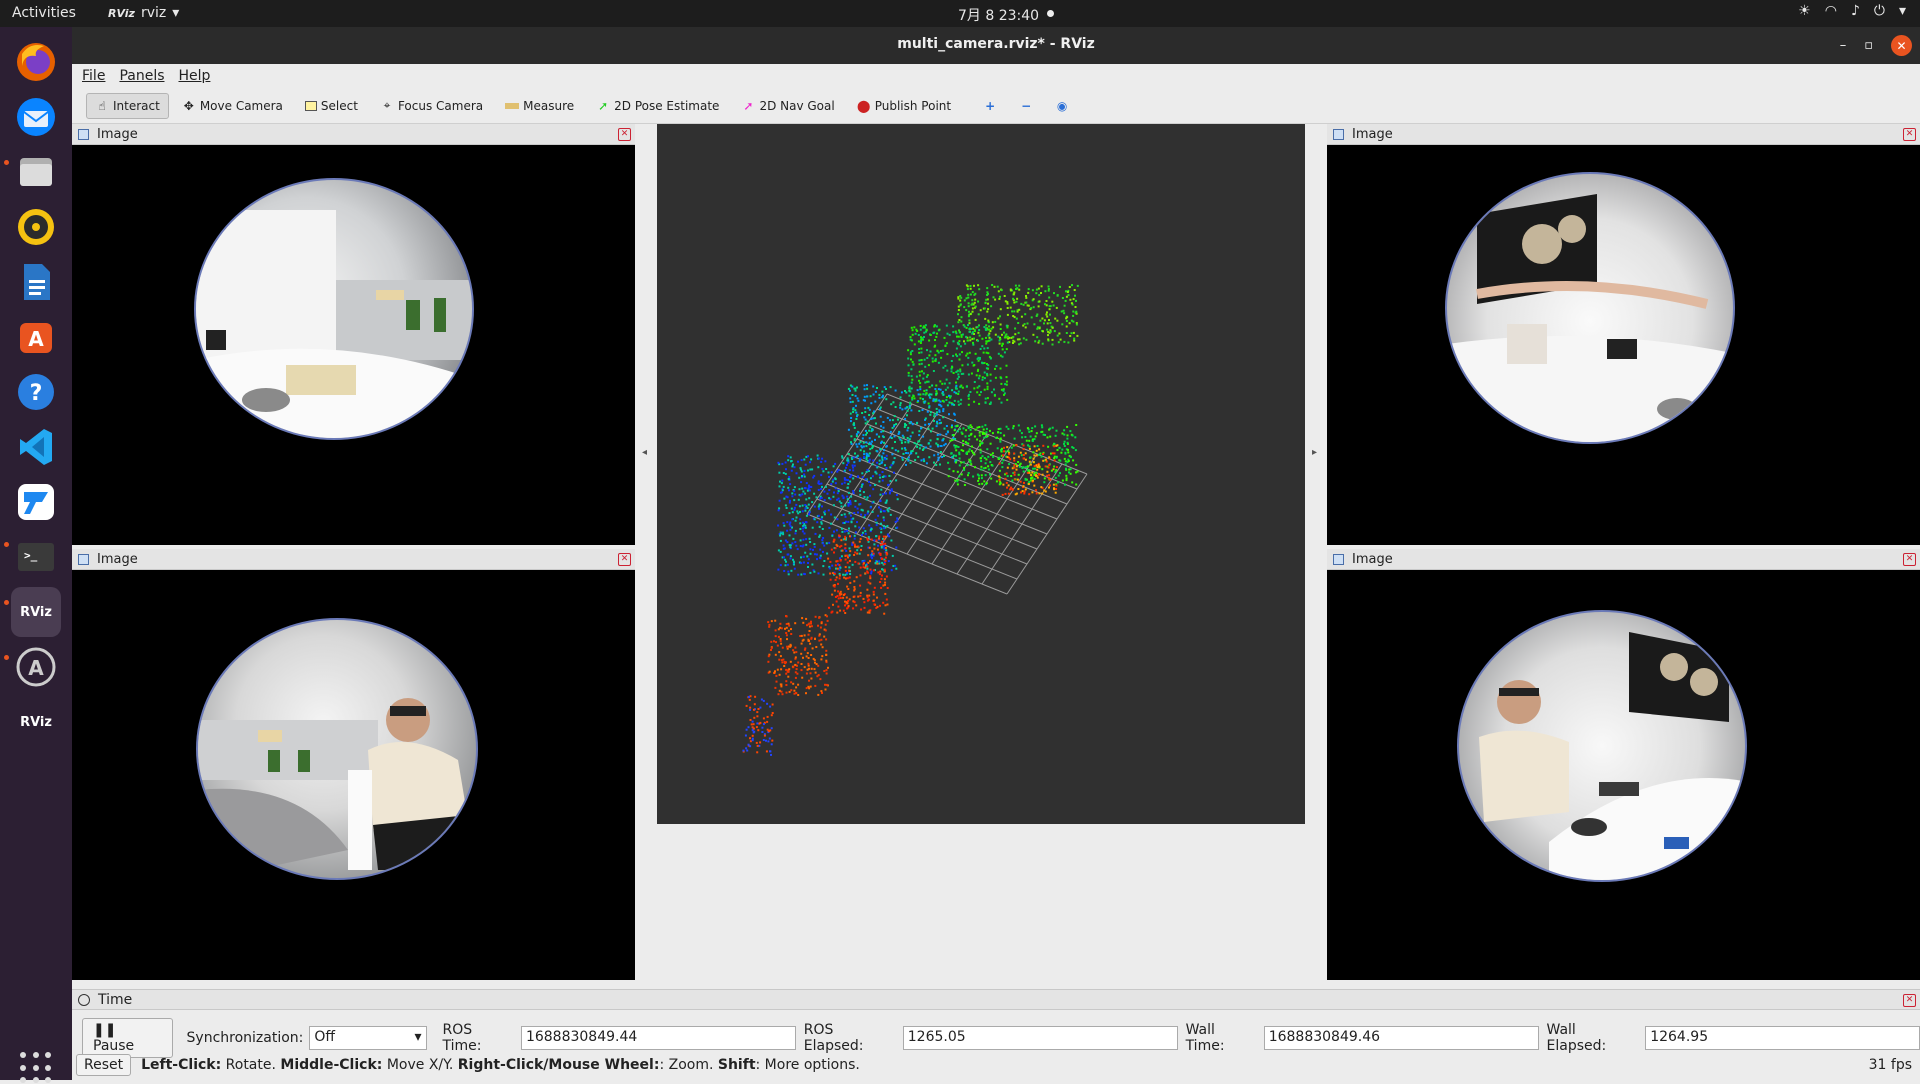 The width and height of the screenshot is (1920, 1084). I want to click on image-panel-top-left: Image ✕, so click(353, 334).